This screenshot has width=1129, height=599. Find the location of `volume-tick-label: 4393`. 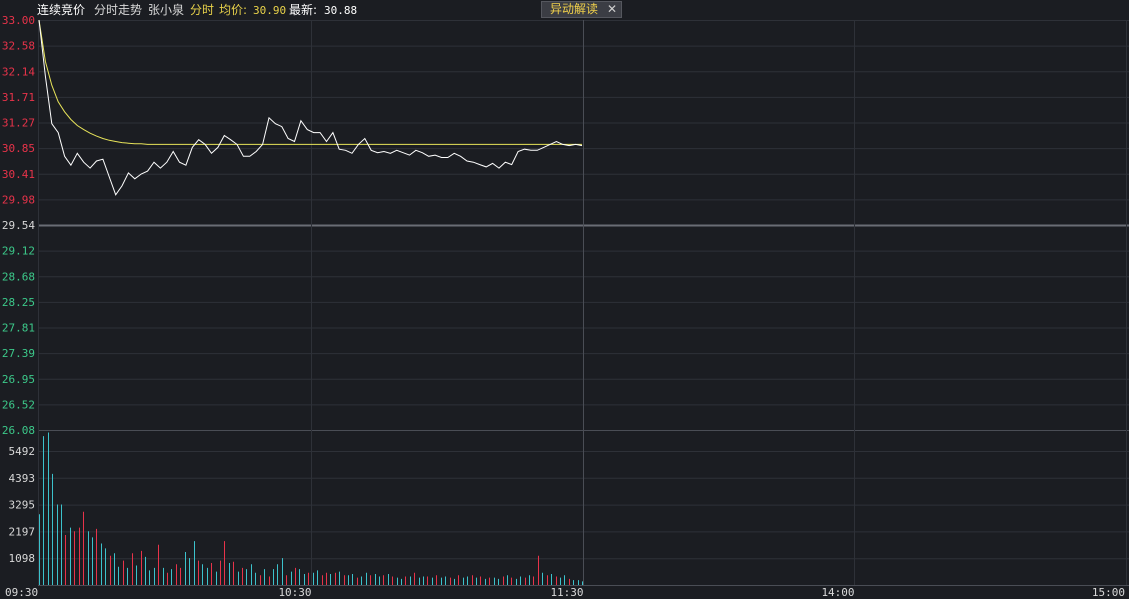

volume-tick-label: 4393 is located at coordinates (22, 478).